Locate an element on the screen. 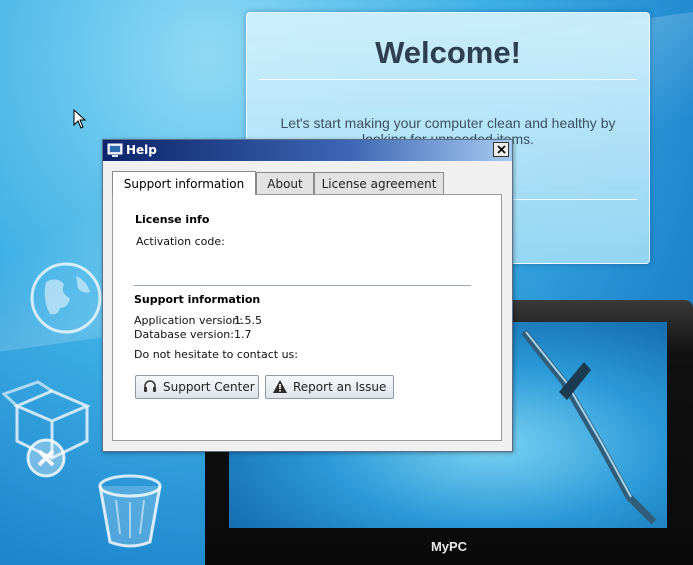 The width and height of the screenshot is (693, 565). activation-code-label: Activation code: is located at coordinates (180, 241).